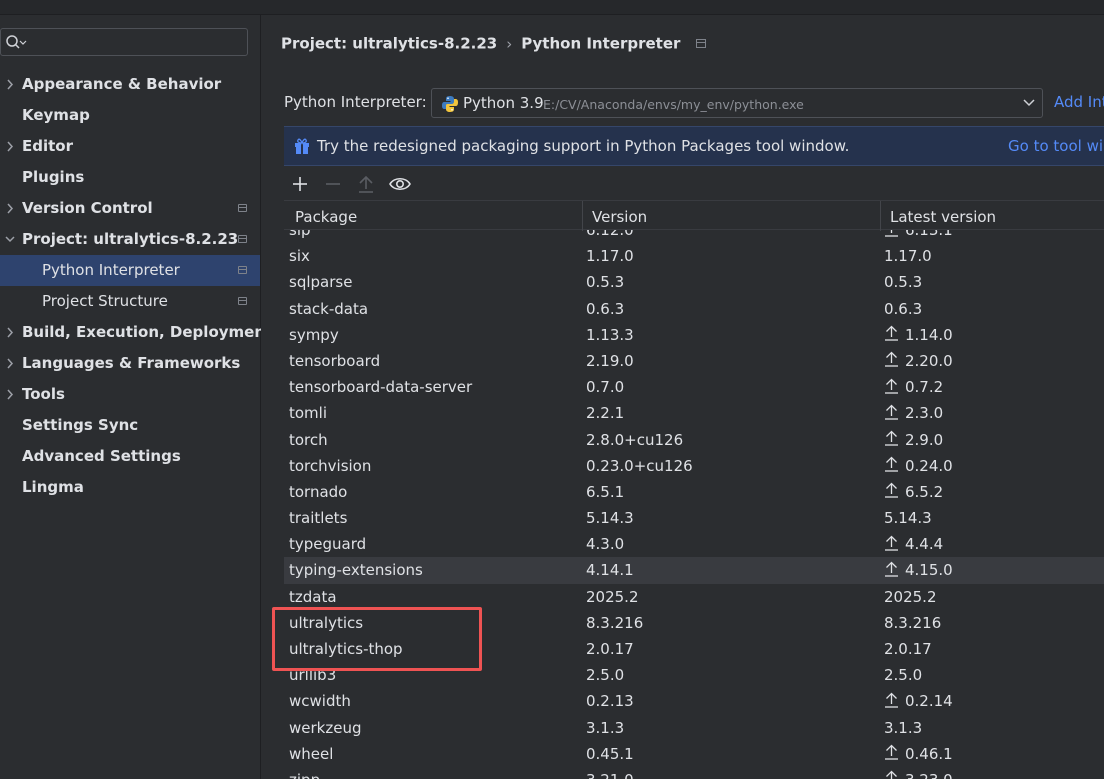 This screenshot has width=1104, height=779. Describe the element at coordinates (326, 217) in the screenshot. I see `column-header-package: Package` at that location.